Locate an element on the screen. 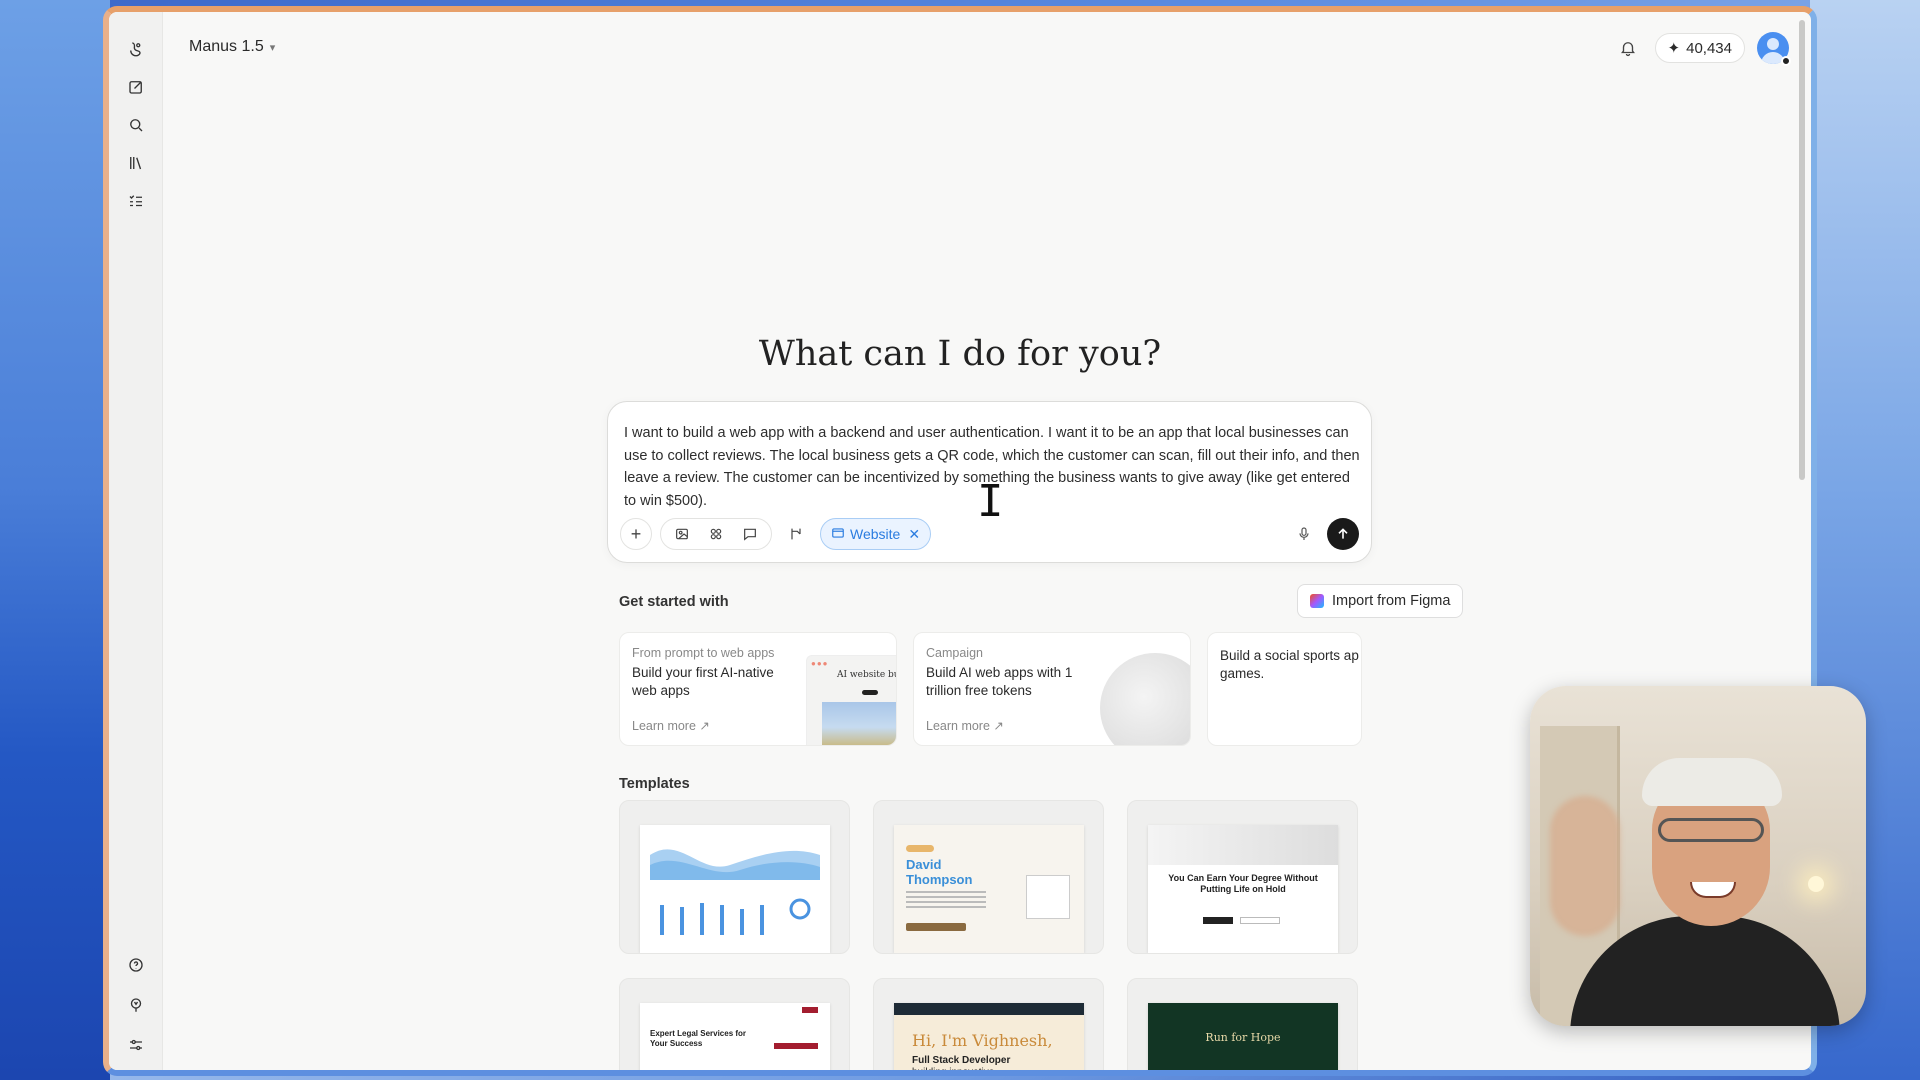 The height and width of the screenshot is (1080, 1920). template-preview: Expert Legal Services for Your Success is located at coordinates (735, 1036).